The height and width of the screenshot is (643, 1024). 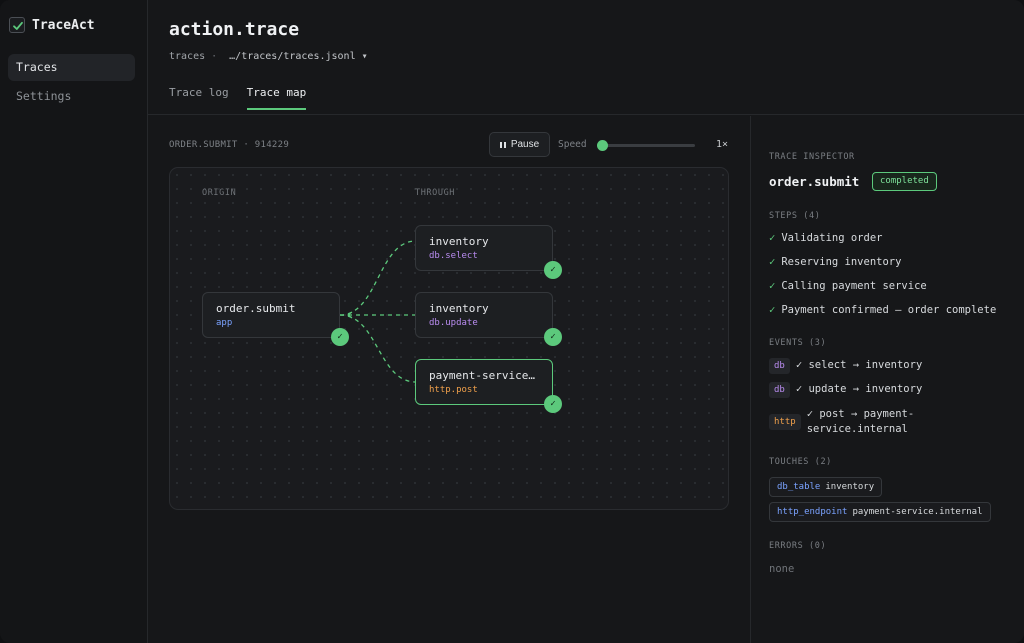 What do you see at coordinates (453, 323) in the screenshot?
I see `node-kind: db.update` at bounding box center [453, 323].